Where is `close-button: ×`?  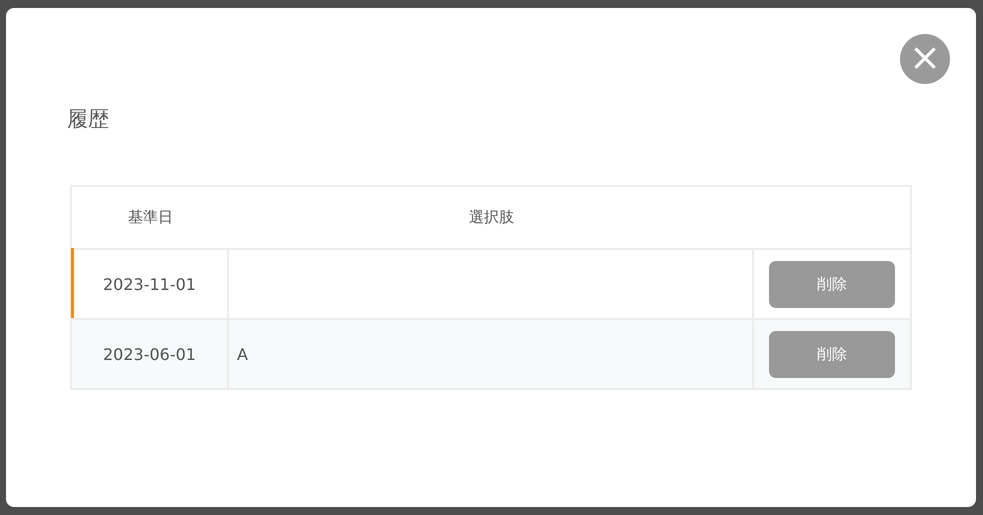 close-button: × is located at coordinates (925, 59).